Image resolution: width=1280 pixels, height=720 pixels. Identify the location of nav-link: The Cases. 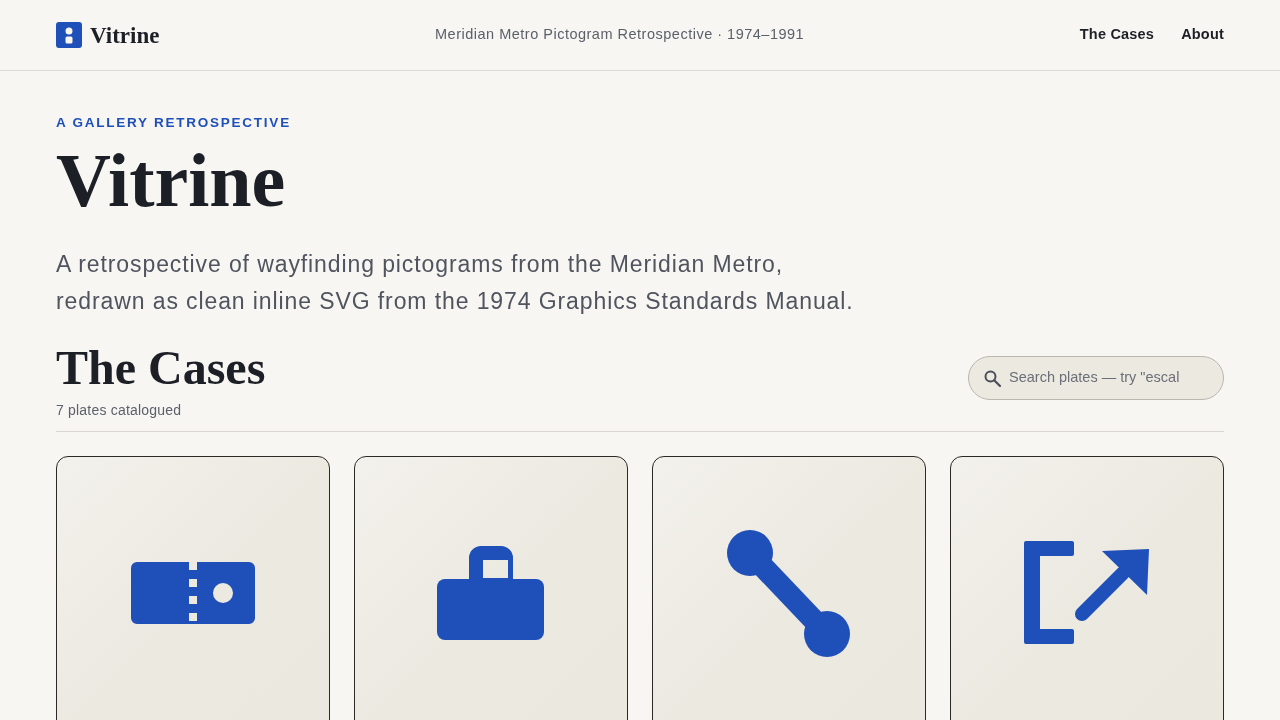
(1117, 35).